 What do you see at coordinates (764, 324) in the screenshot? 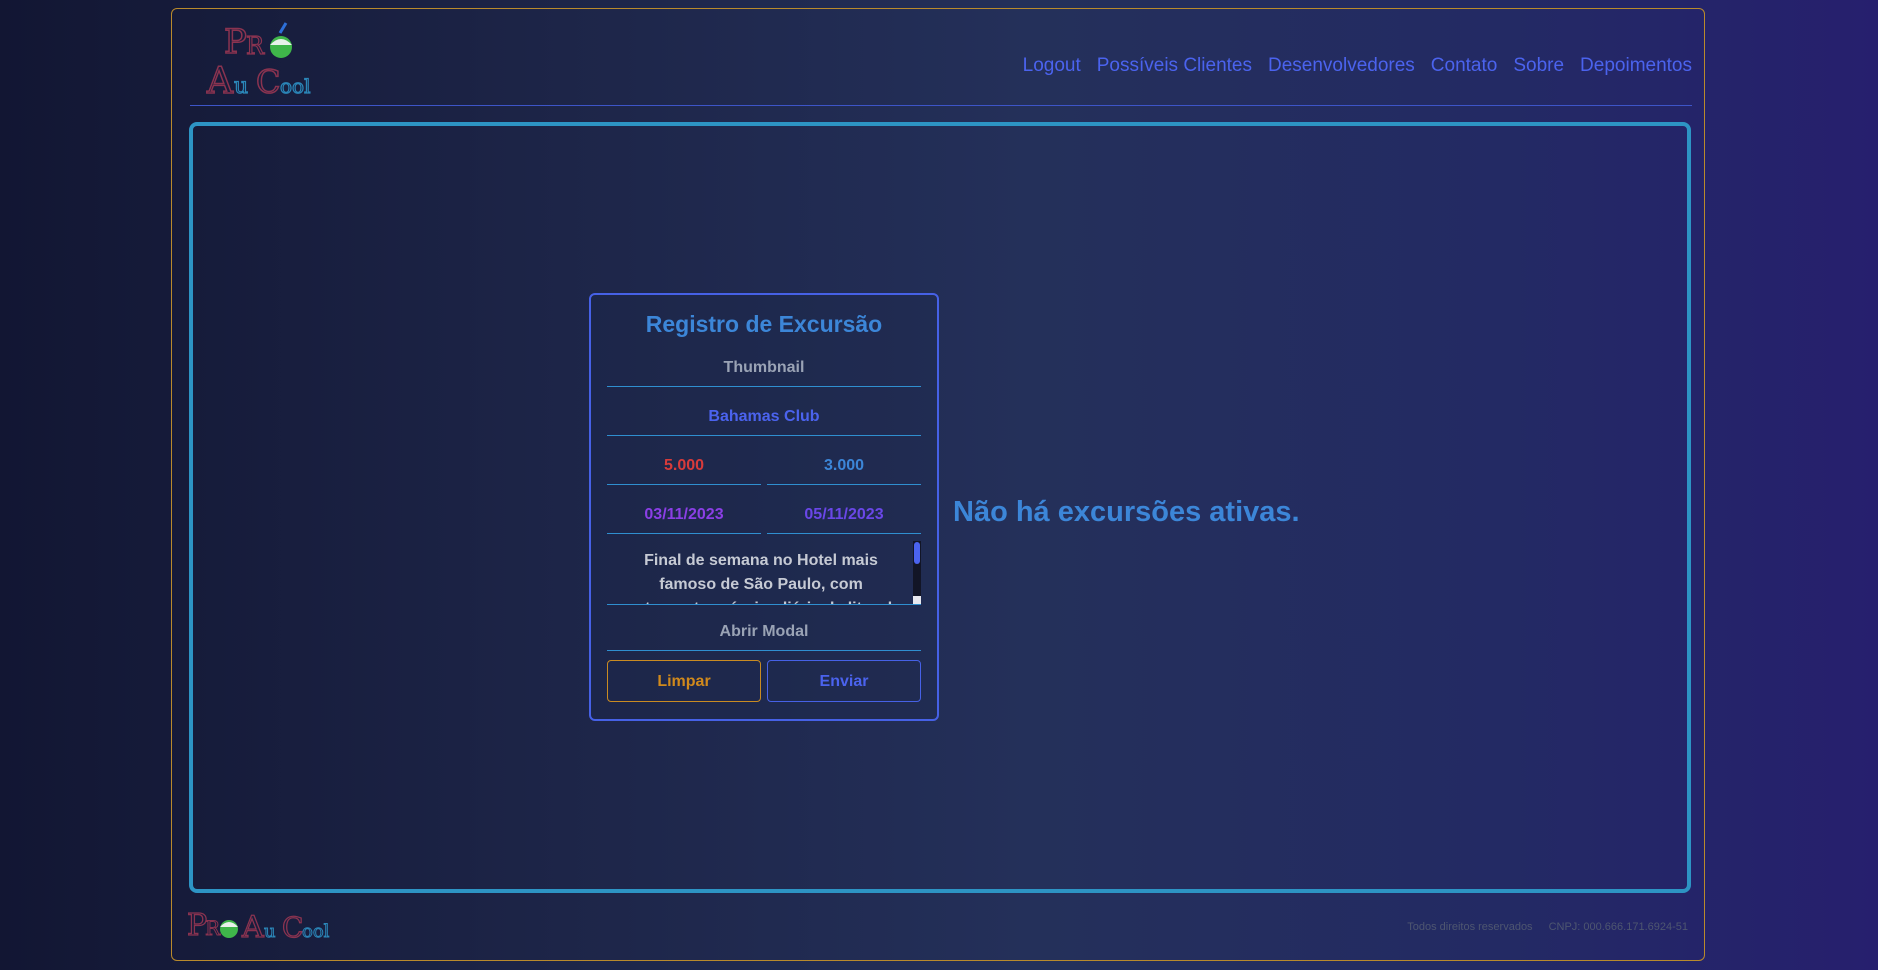
I see `form-title: Registro de Excursão` at bounding box center [764, 324].